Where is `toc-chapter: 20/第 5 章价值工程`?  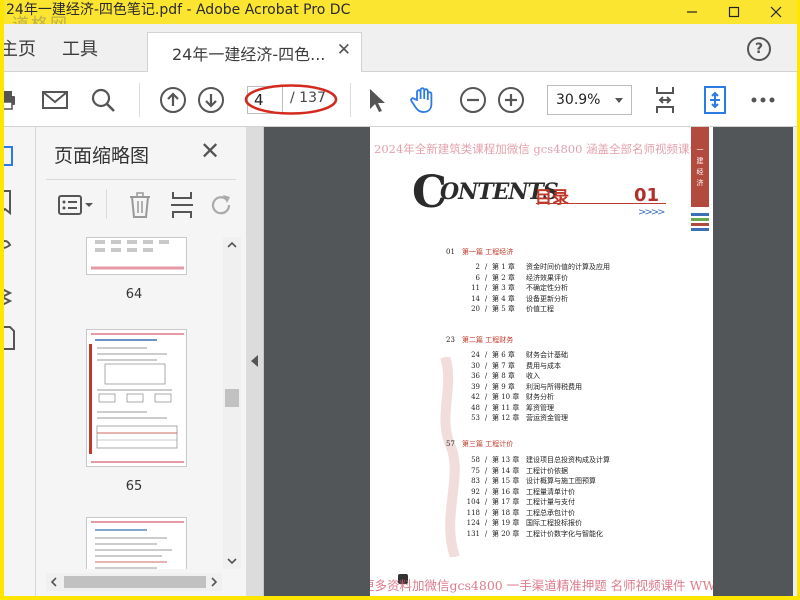 toc-chapter: 20/第 5 章价值工程 is located at coordinates (510, 309).